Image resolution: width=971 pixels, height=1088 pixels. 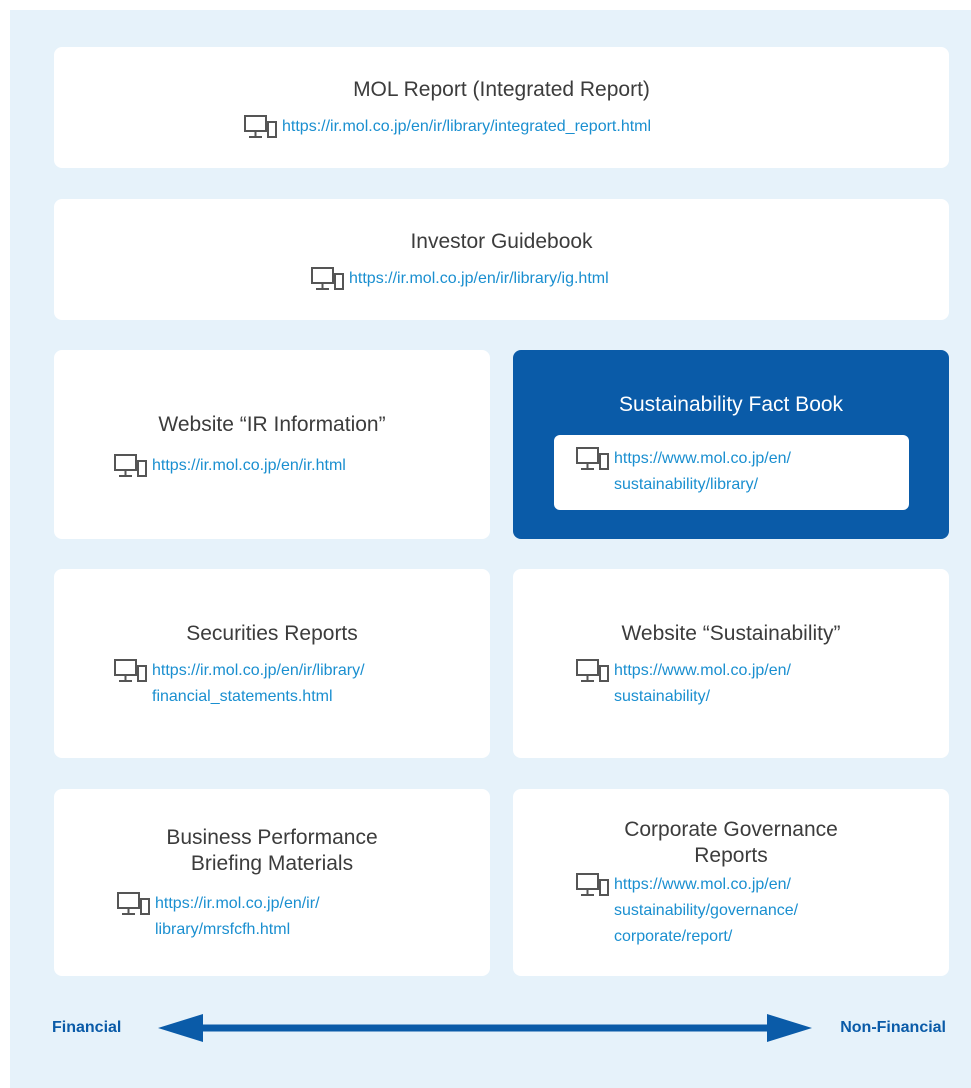 What do you see at coordinates (731, 404) in the screenshot?
I see `card-title: Sustainability Fact Book` at bounding box center [731, 404].